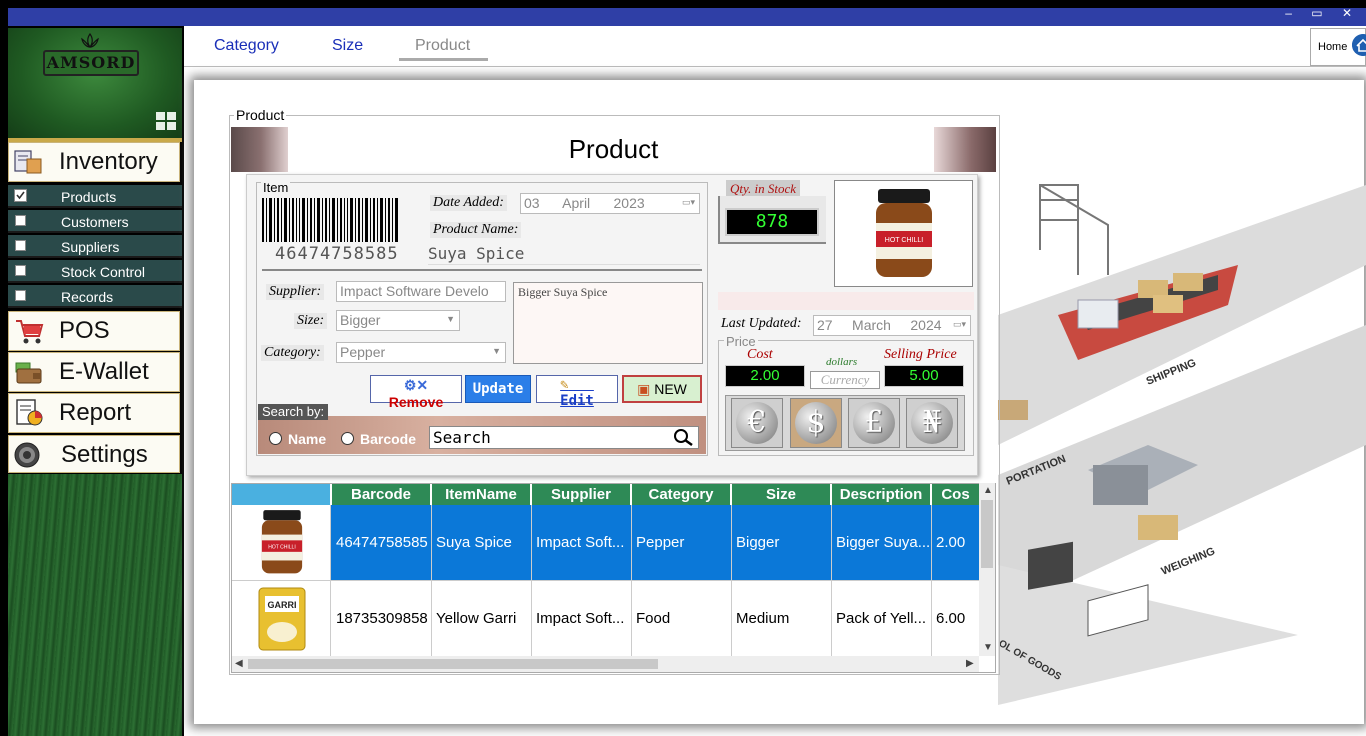 This screenshot has height=736, width=1366. What do you see at coordinates (95, 246) in the screenshot?
I see `nav-sub-suppliers: Suppliers` at bounding box center [95, 246].